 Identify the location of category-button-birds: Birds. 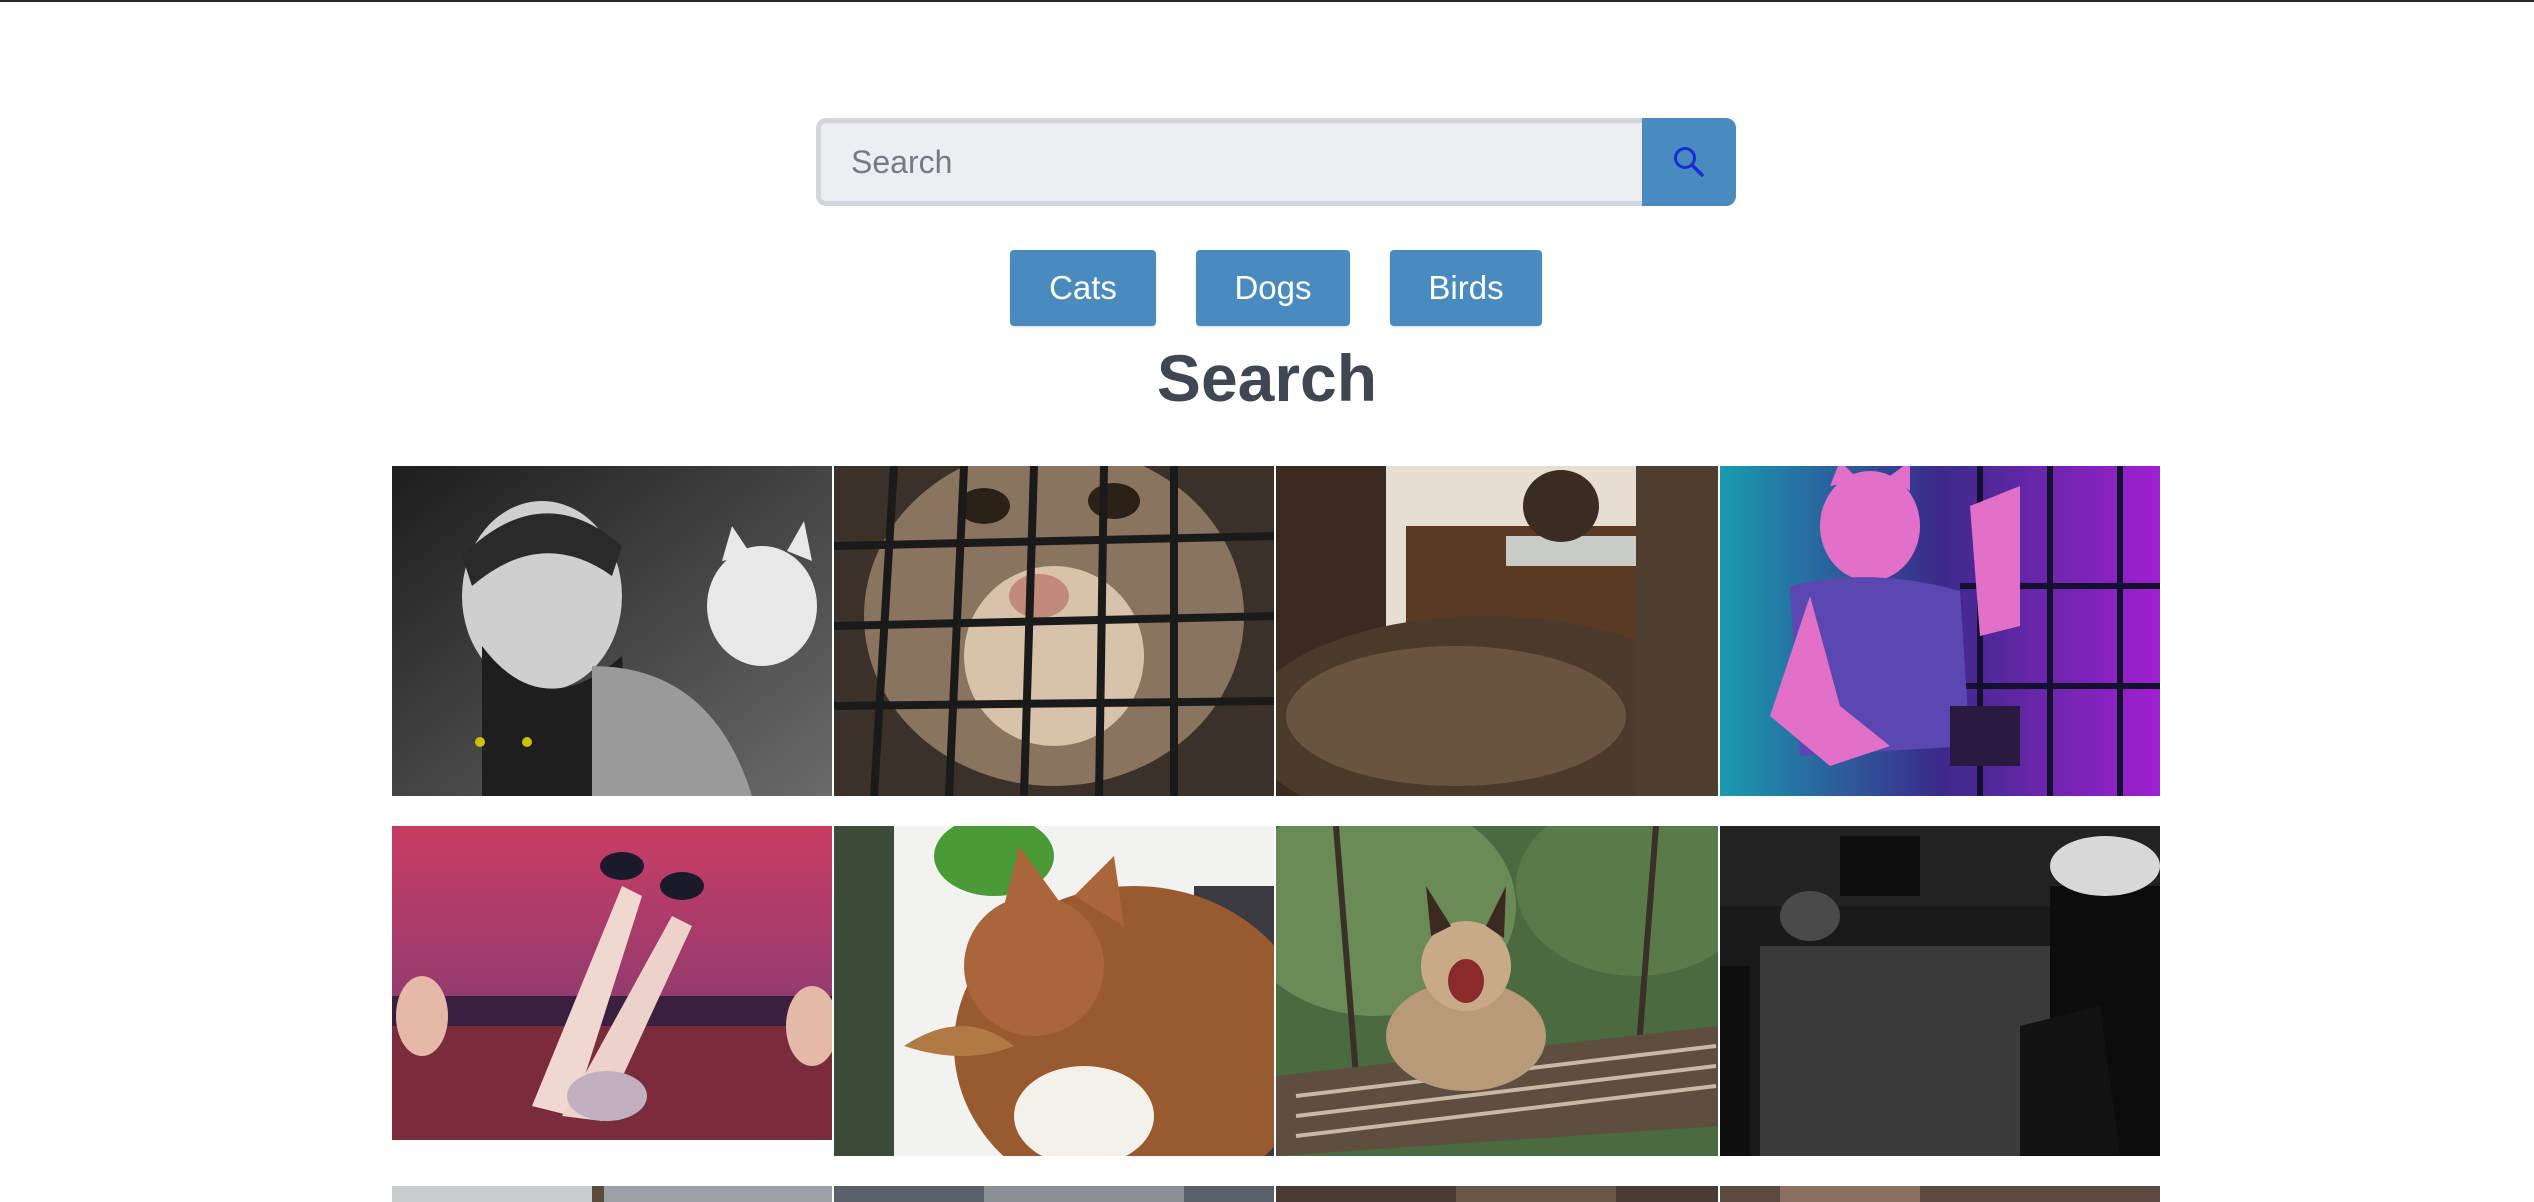
(1466, 288).